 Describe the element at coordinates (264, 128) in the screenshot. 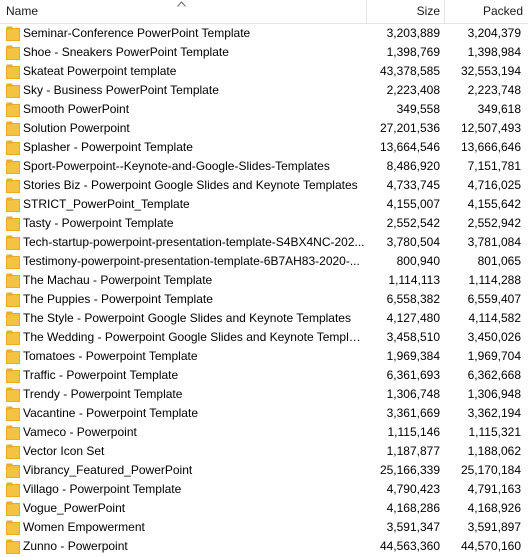

I see `file-row: Solution Powerpoint 27,201,536 12,507,493` at that location.